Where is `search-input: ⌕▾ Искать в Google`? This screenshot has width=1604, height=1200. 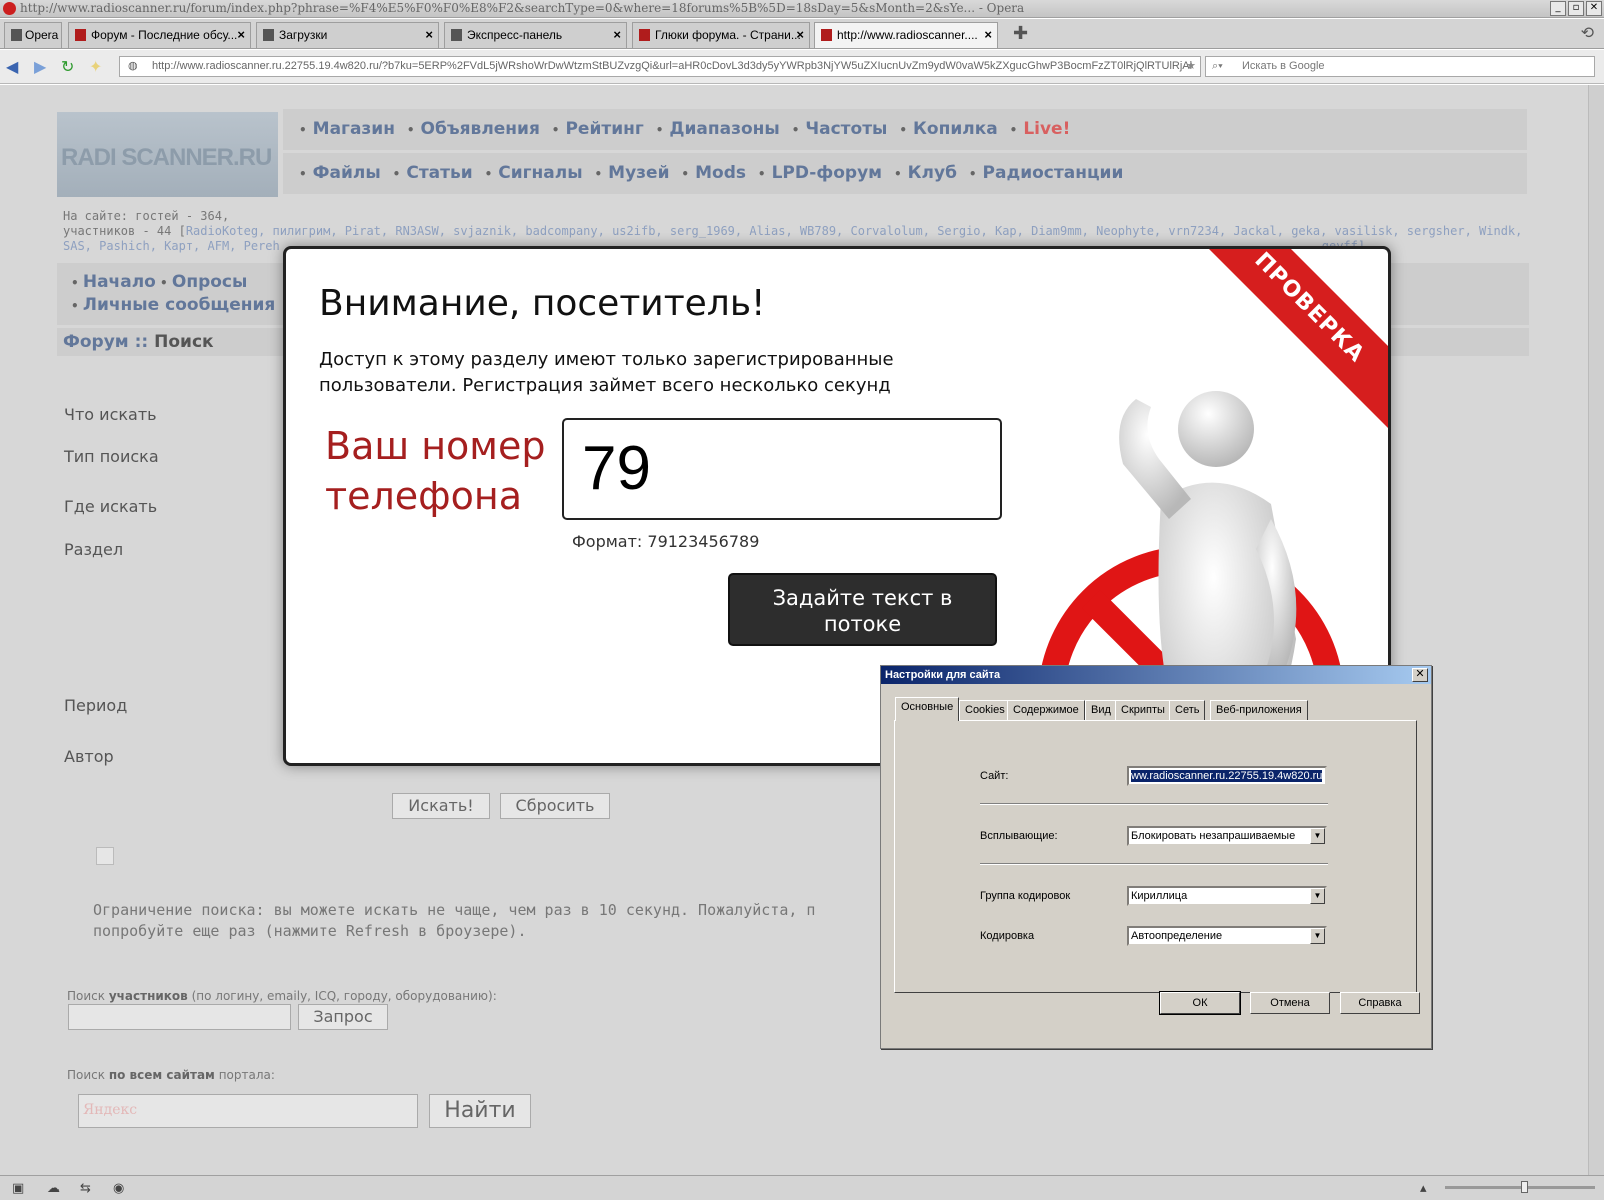
search-input: ⌕▾ Искать в Google is located at coordinates (1400, 66).